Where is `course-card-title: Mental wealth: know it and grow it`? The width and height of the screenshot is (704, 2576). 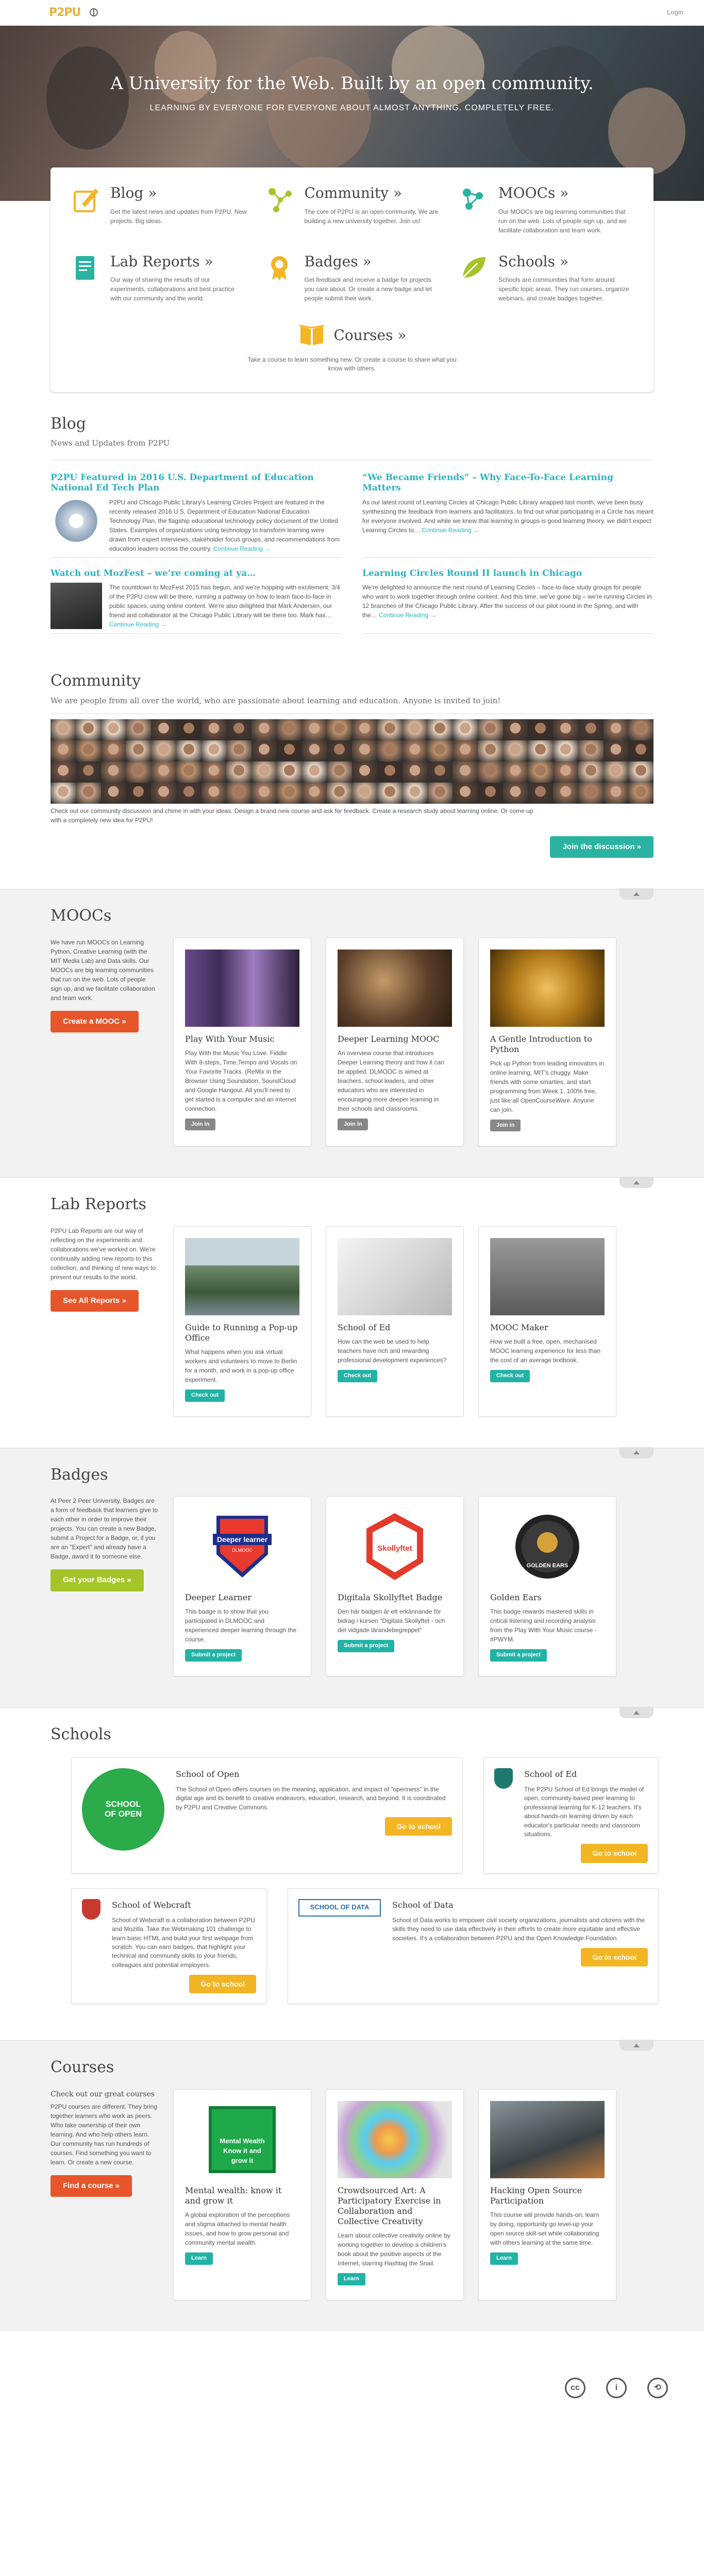
course-card-title: Mental wealth: know it and grow it is located at coordinates (242, 2195).